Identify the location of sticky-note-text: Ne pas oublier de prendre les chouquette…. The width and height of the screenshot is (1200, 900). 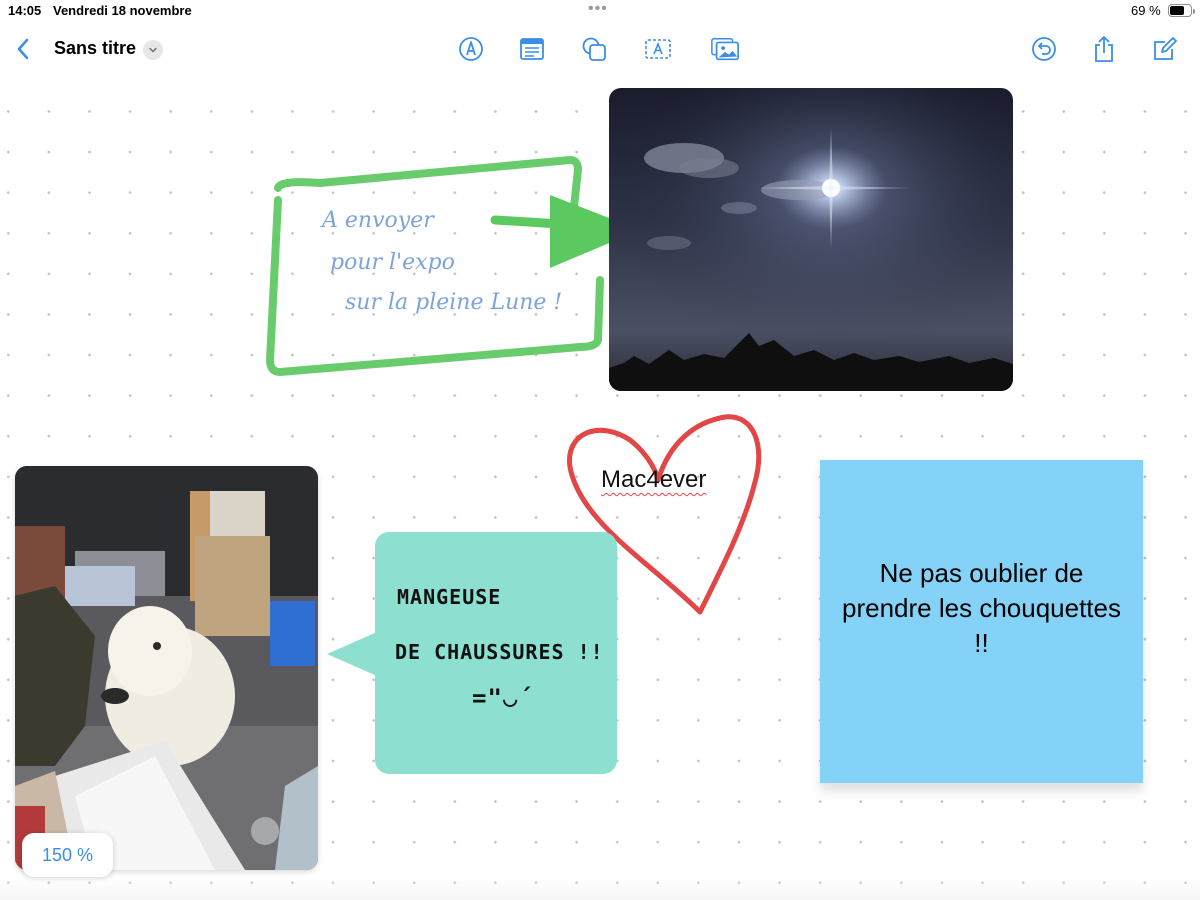
(981, 608).